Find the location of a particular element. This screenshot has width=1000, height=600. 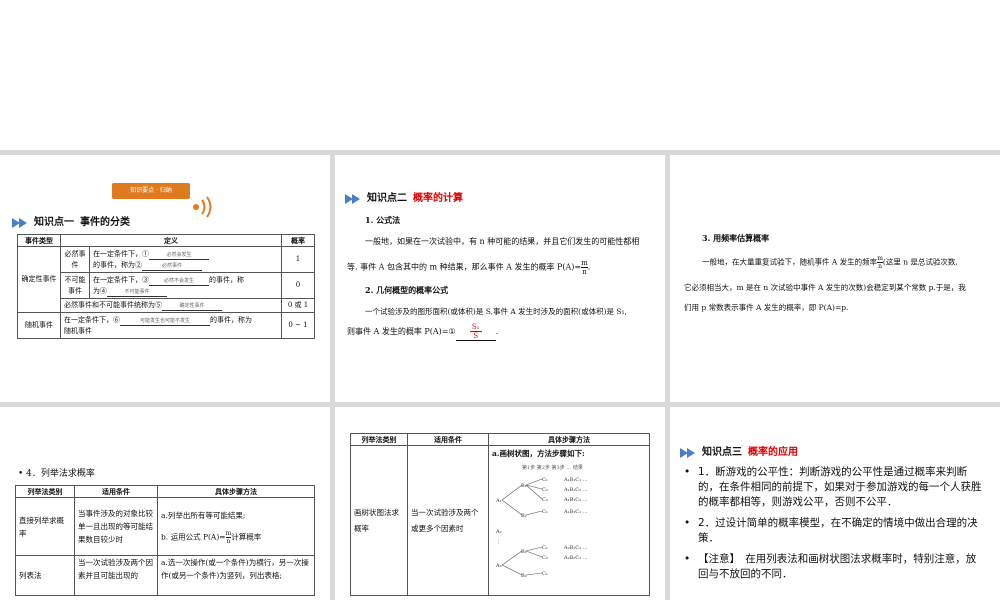

frequency-line1: 一般地，在大量重复试验下，随机事件 A 发生的频率 m n (这里 n 是总试验次数, is located at coordinates (830, 262).